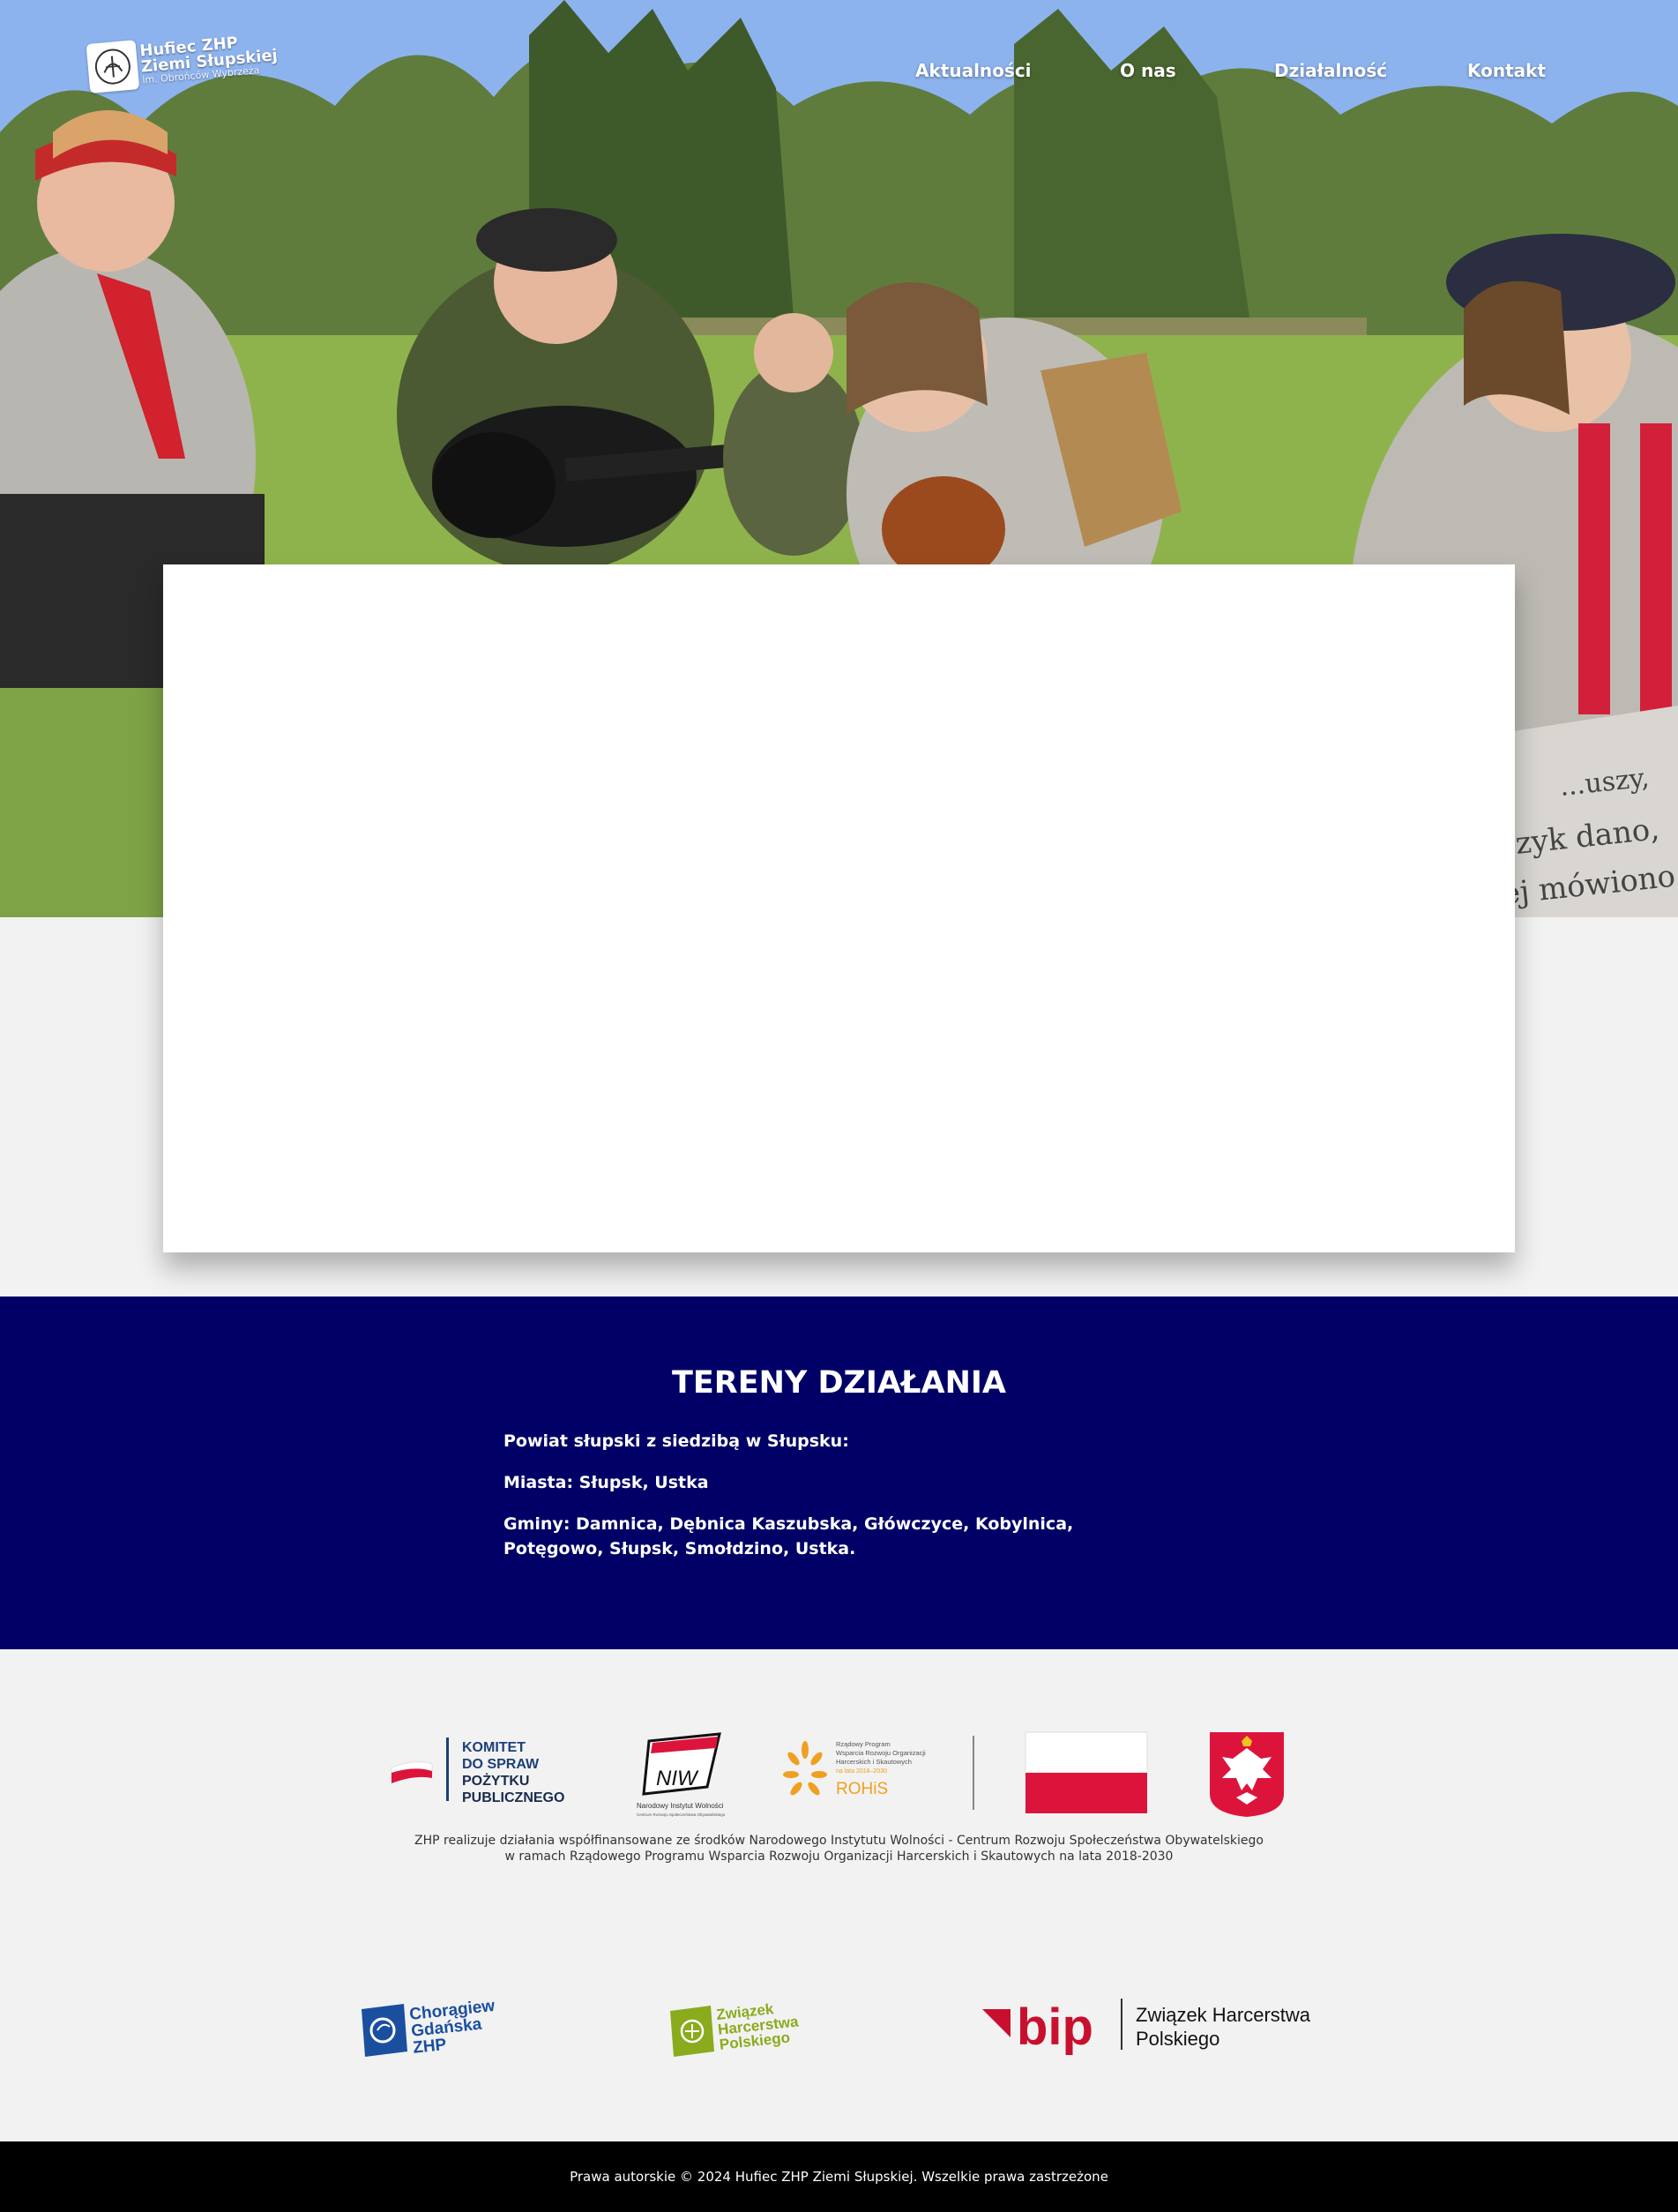  Describe the element at coordinates (1330, 70) in the screenshot. I see `nav-link-dzialalnosc: Działalność` at that location.